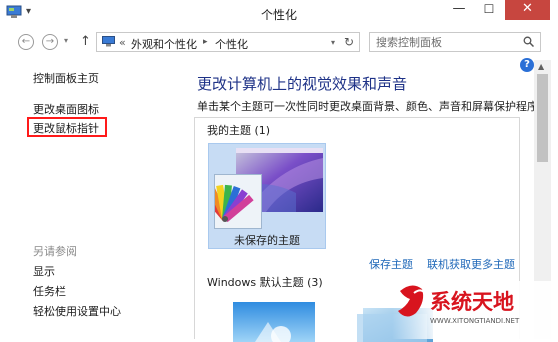 This screenshot has width=558, height=342. I want to click on my-themes-header: 我的主题 (1), so click(239, 130).